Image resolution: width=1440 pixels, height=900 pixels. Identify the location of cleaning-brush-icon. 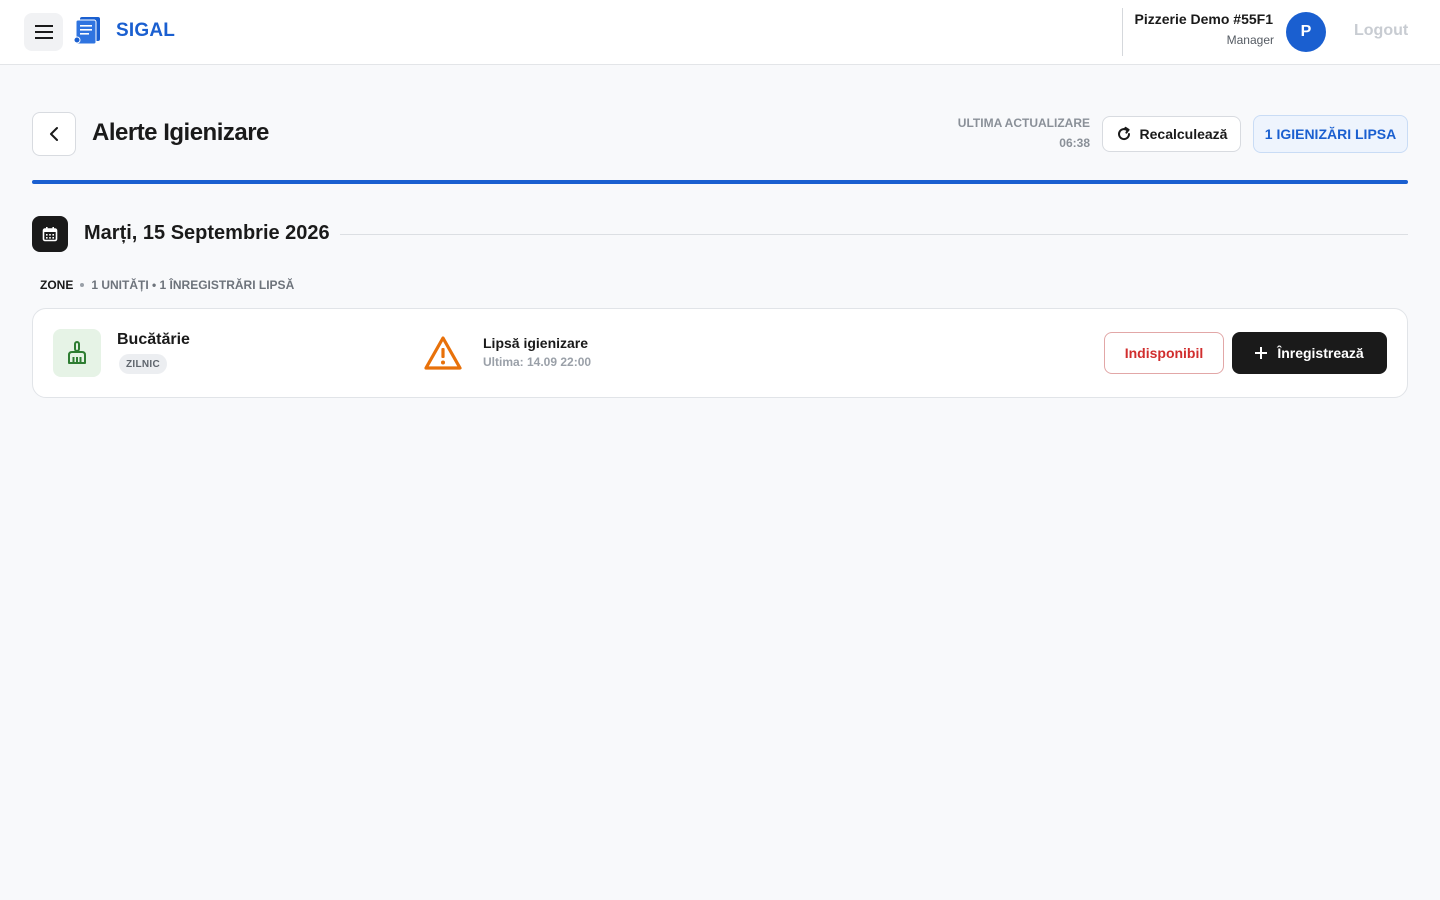
(77, 352).